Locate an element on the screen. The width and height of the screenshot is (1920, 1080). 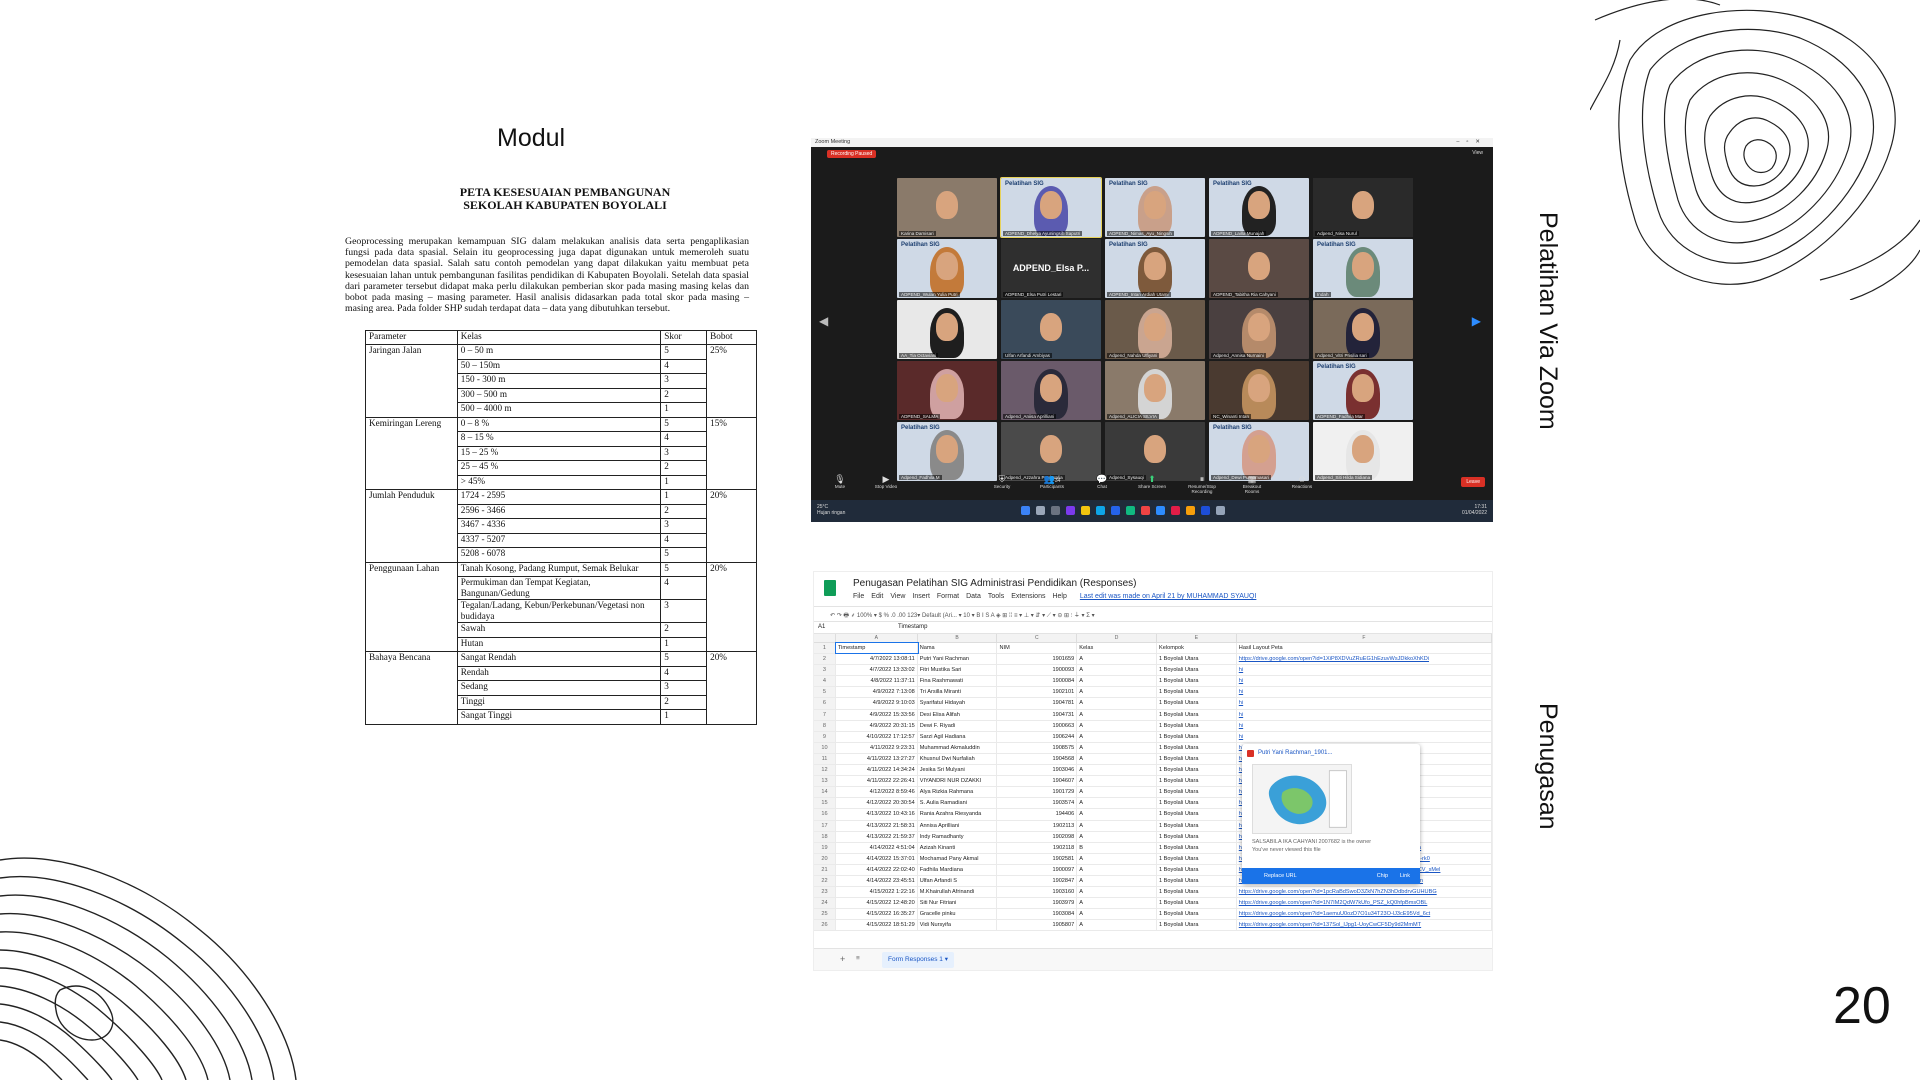
header-kelompok: Kelompok is located at coordinates (1197, 648).